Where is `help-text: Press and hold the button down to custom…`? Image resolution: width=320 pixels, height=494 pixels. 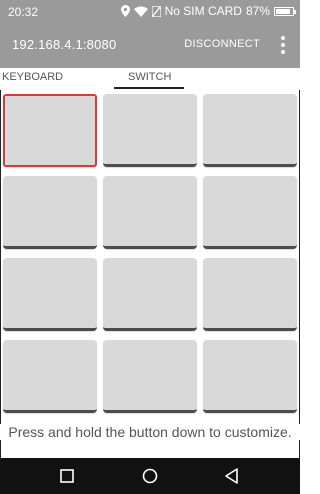 help-text: Press and hold the button down to custom… is located at coordinates (150, 432).